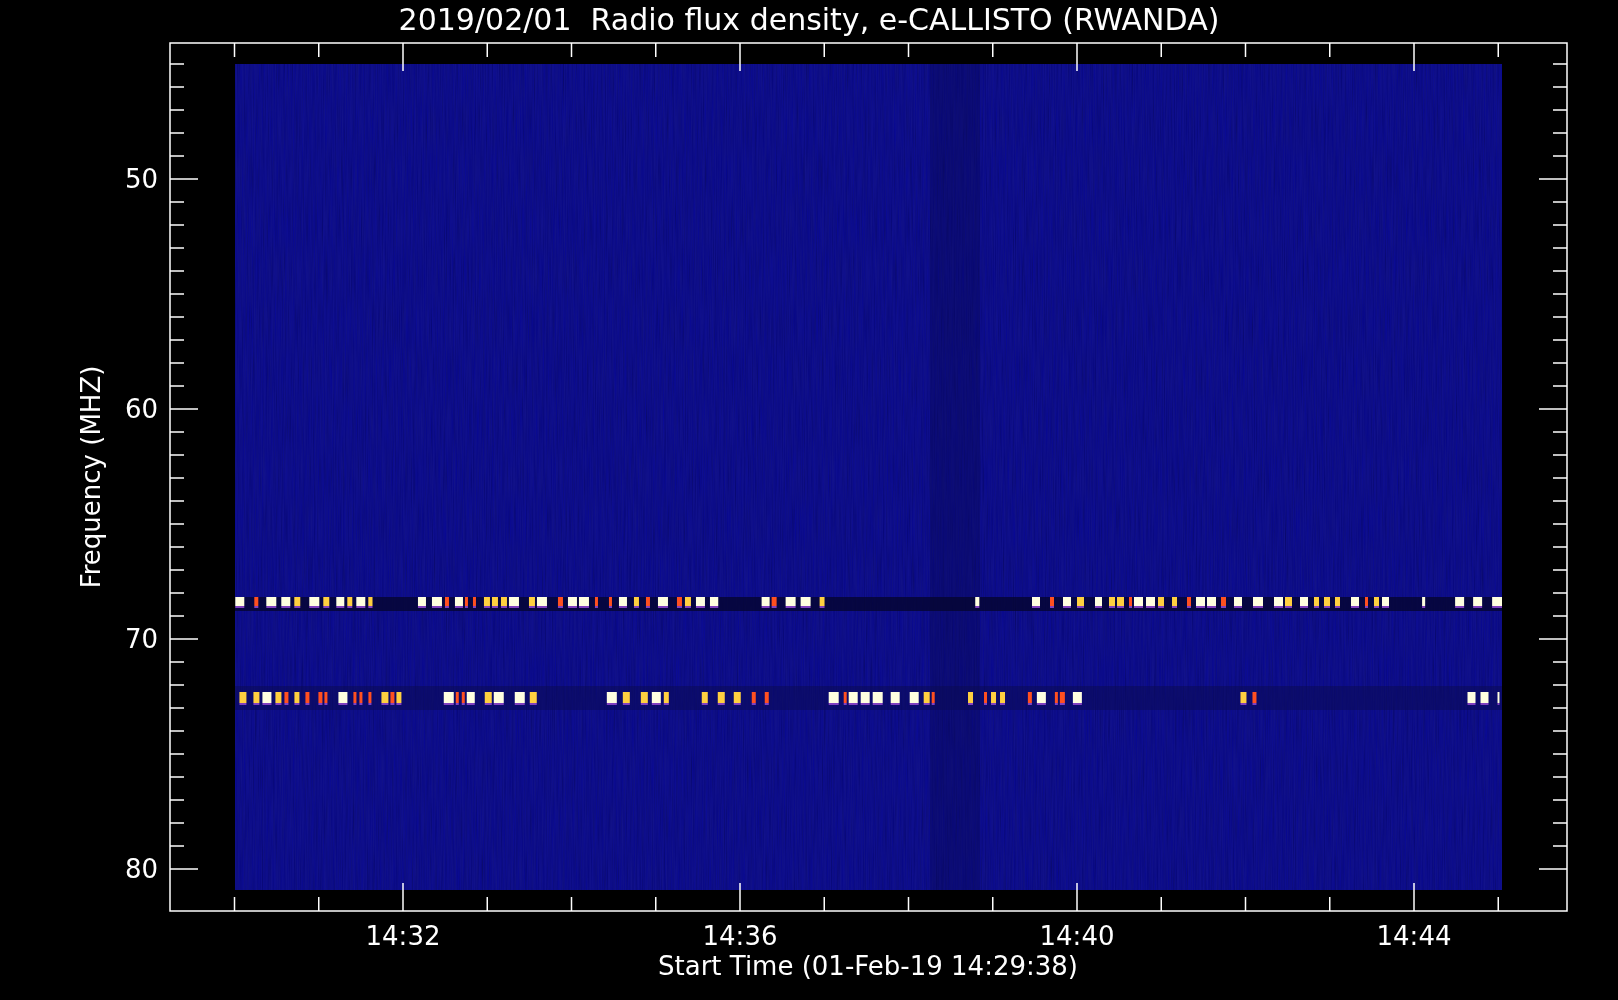 The image size is (1618, 1000). Describe the element at coordinates (141, 639) in the screenshot. I see `tick-label: 70` at that location.